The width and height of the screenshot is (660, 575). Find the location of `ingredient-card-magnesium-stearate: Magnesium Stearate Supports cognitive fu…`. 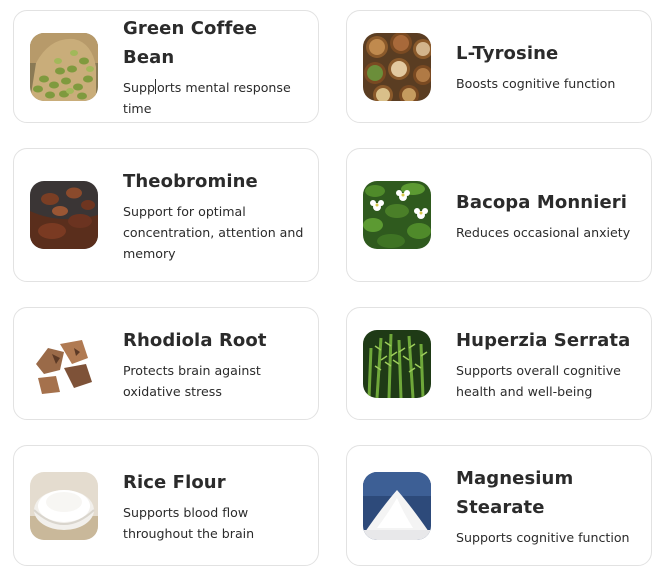

ingredient-card-magnesium-stearate: Magnesium Stearate Supports cognitive fu… is located at coordinates (499, 505).